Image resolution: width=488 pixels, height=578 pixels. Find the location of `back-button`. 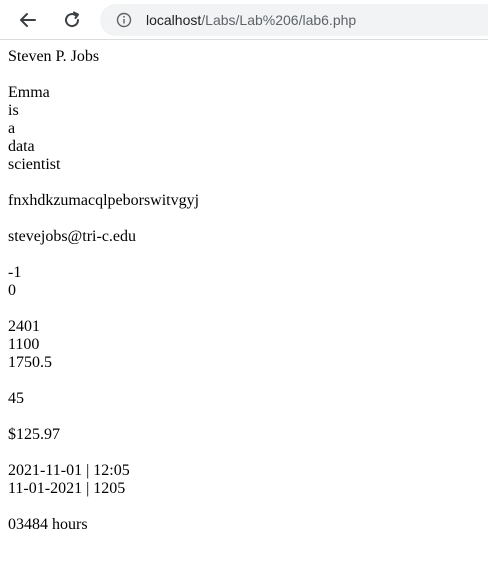

back-button is located at coordinates (28, 20).